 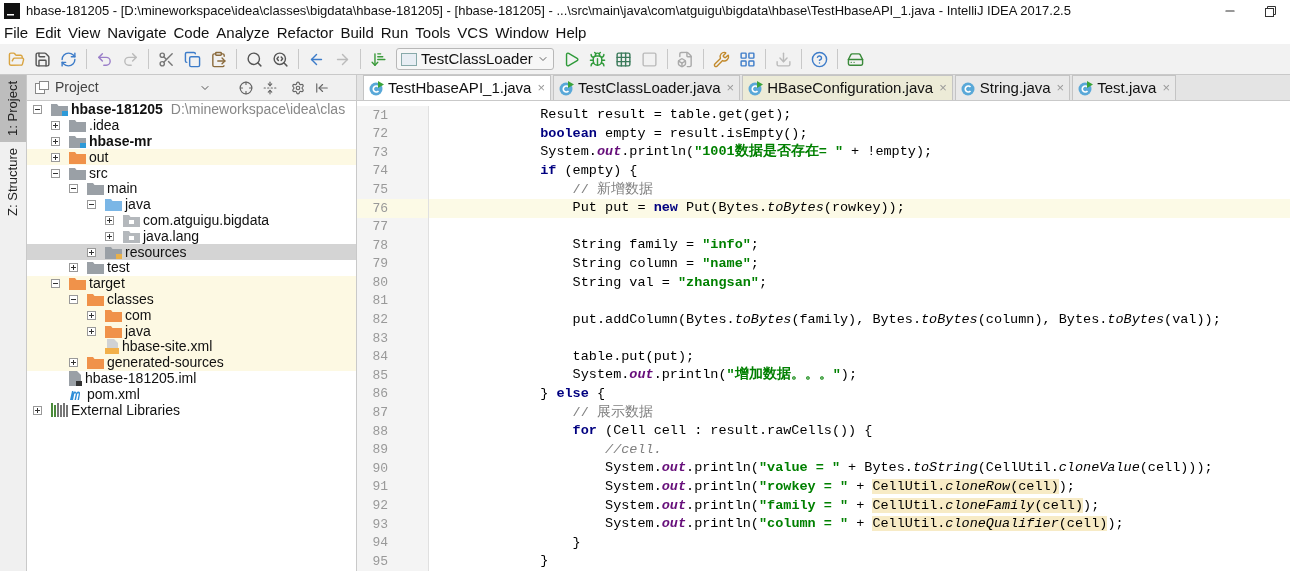 What do you see at coordinates (721, 59) in the screenshot?
I see `wrench-icon` at bounding box center [721, 59].